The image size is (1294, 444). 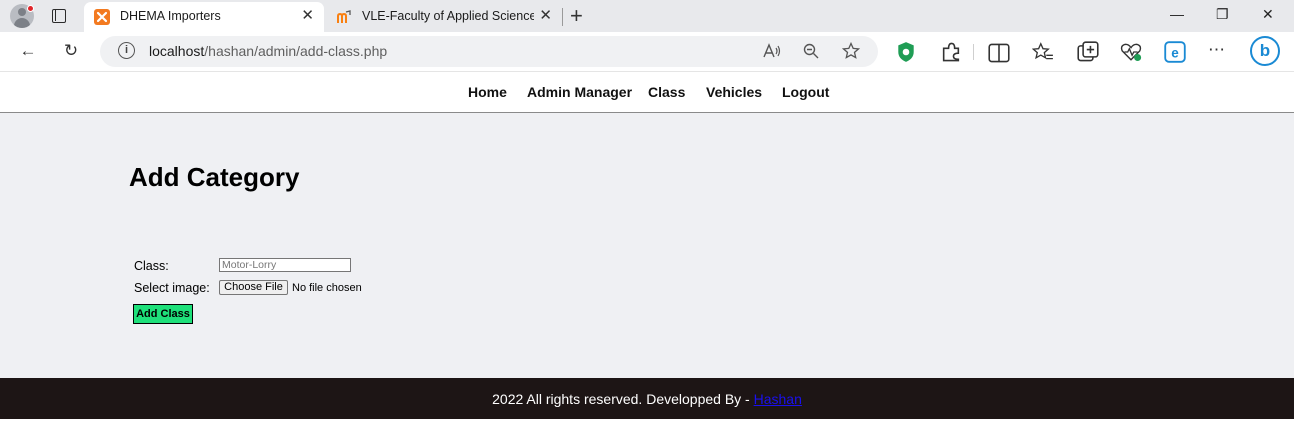 I want to click on page-title: Add Category, so click(x=214, y=177).